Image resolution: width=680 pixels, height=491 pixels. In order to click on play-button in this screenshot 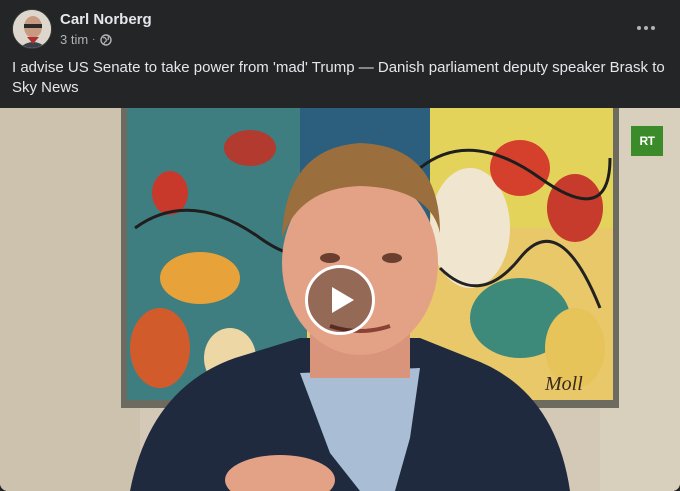, I will do `click(340, 300)`.